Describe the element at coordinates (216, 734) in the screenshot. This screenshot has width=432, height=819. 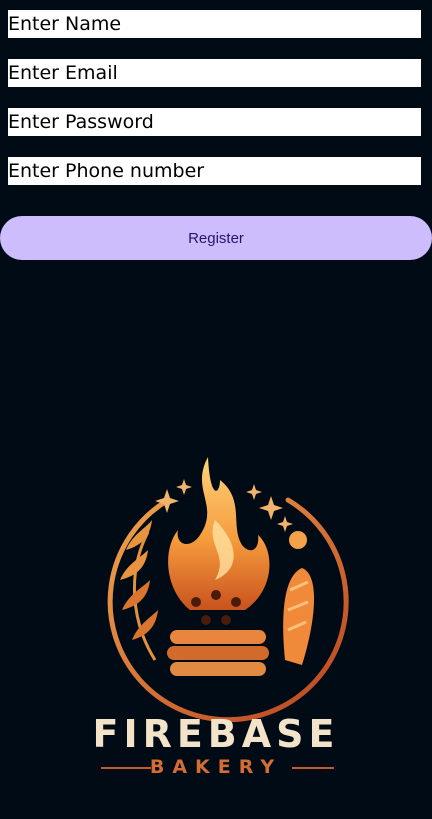
I see `logo-title: FIREBASE` at that location.